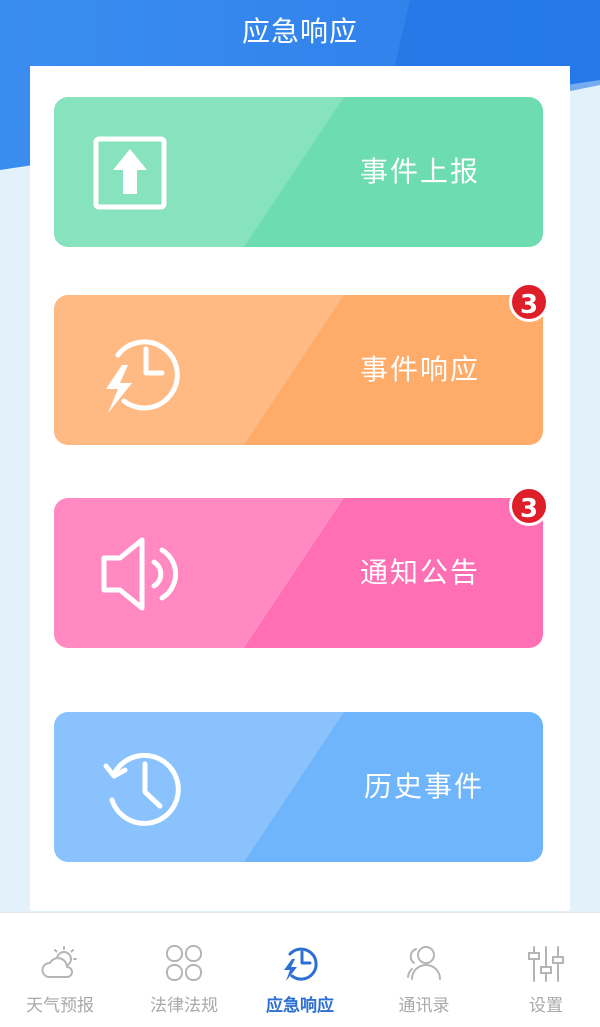 Image resolution: width=600 pixels, height=1027 pixels. What do you see at coordinates (529, 302) in the screenshot?
I see `event-response-badge: 3` at bounding box center [529, 302].